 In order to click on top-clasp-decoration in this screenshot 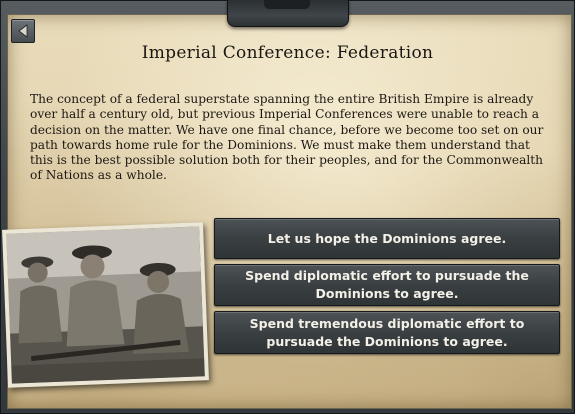, I will do `click(288, 13)`.